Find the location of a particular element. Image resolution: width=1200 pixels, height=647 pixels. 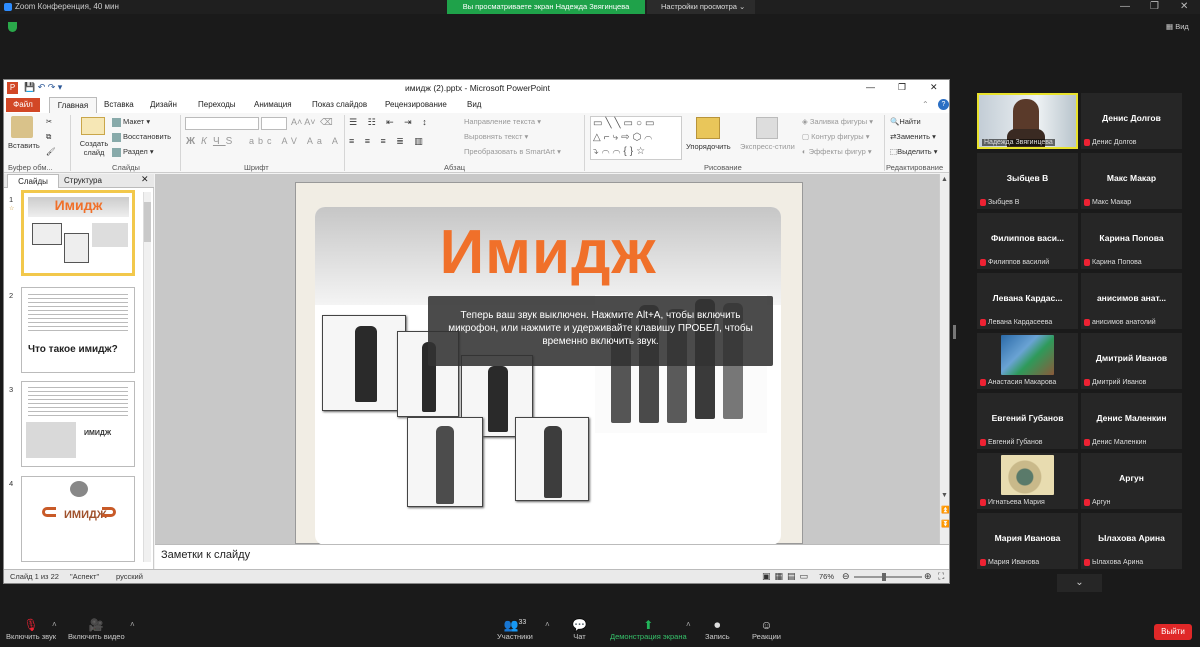

view-mode-icons: ▣▦▤▭ is located at coordinates (787, 576).